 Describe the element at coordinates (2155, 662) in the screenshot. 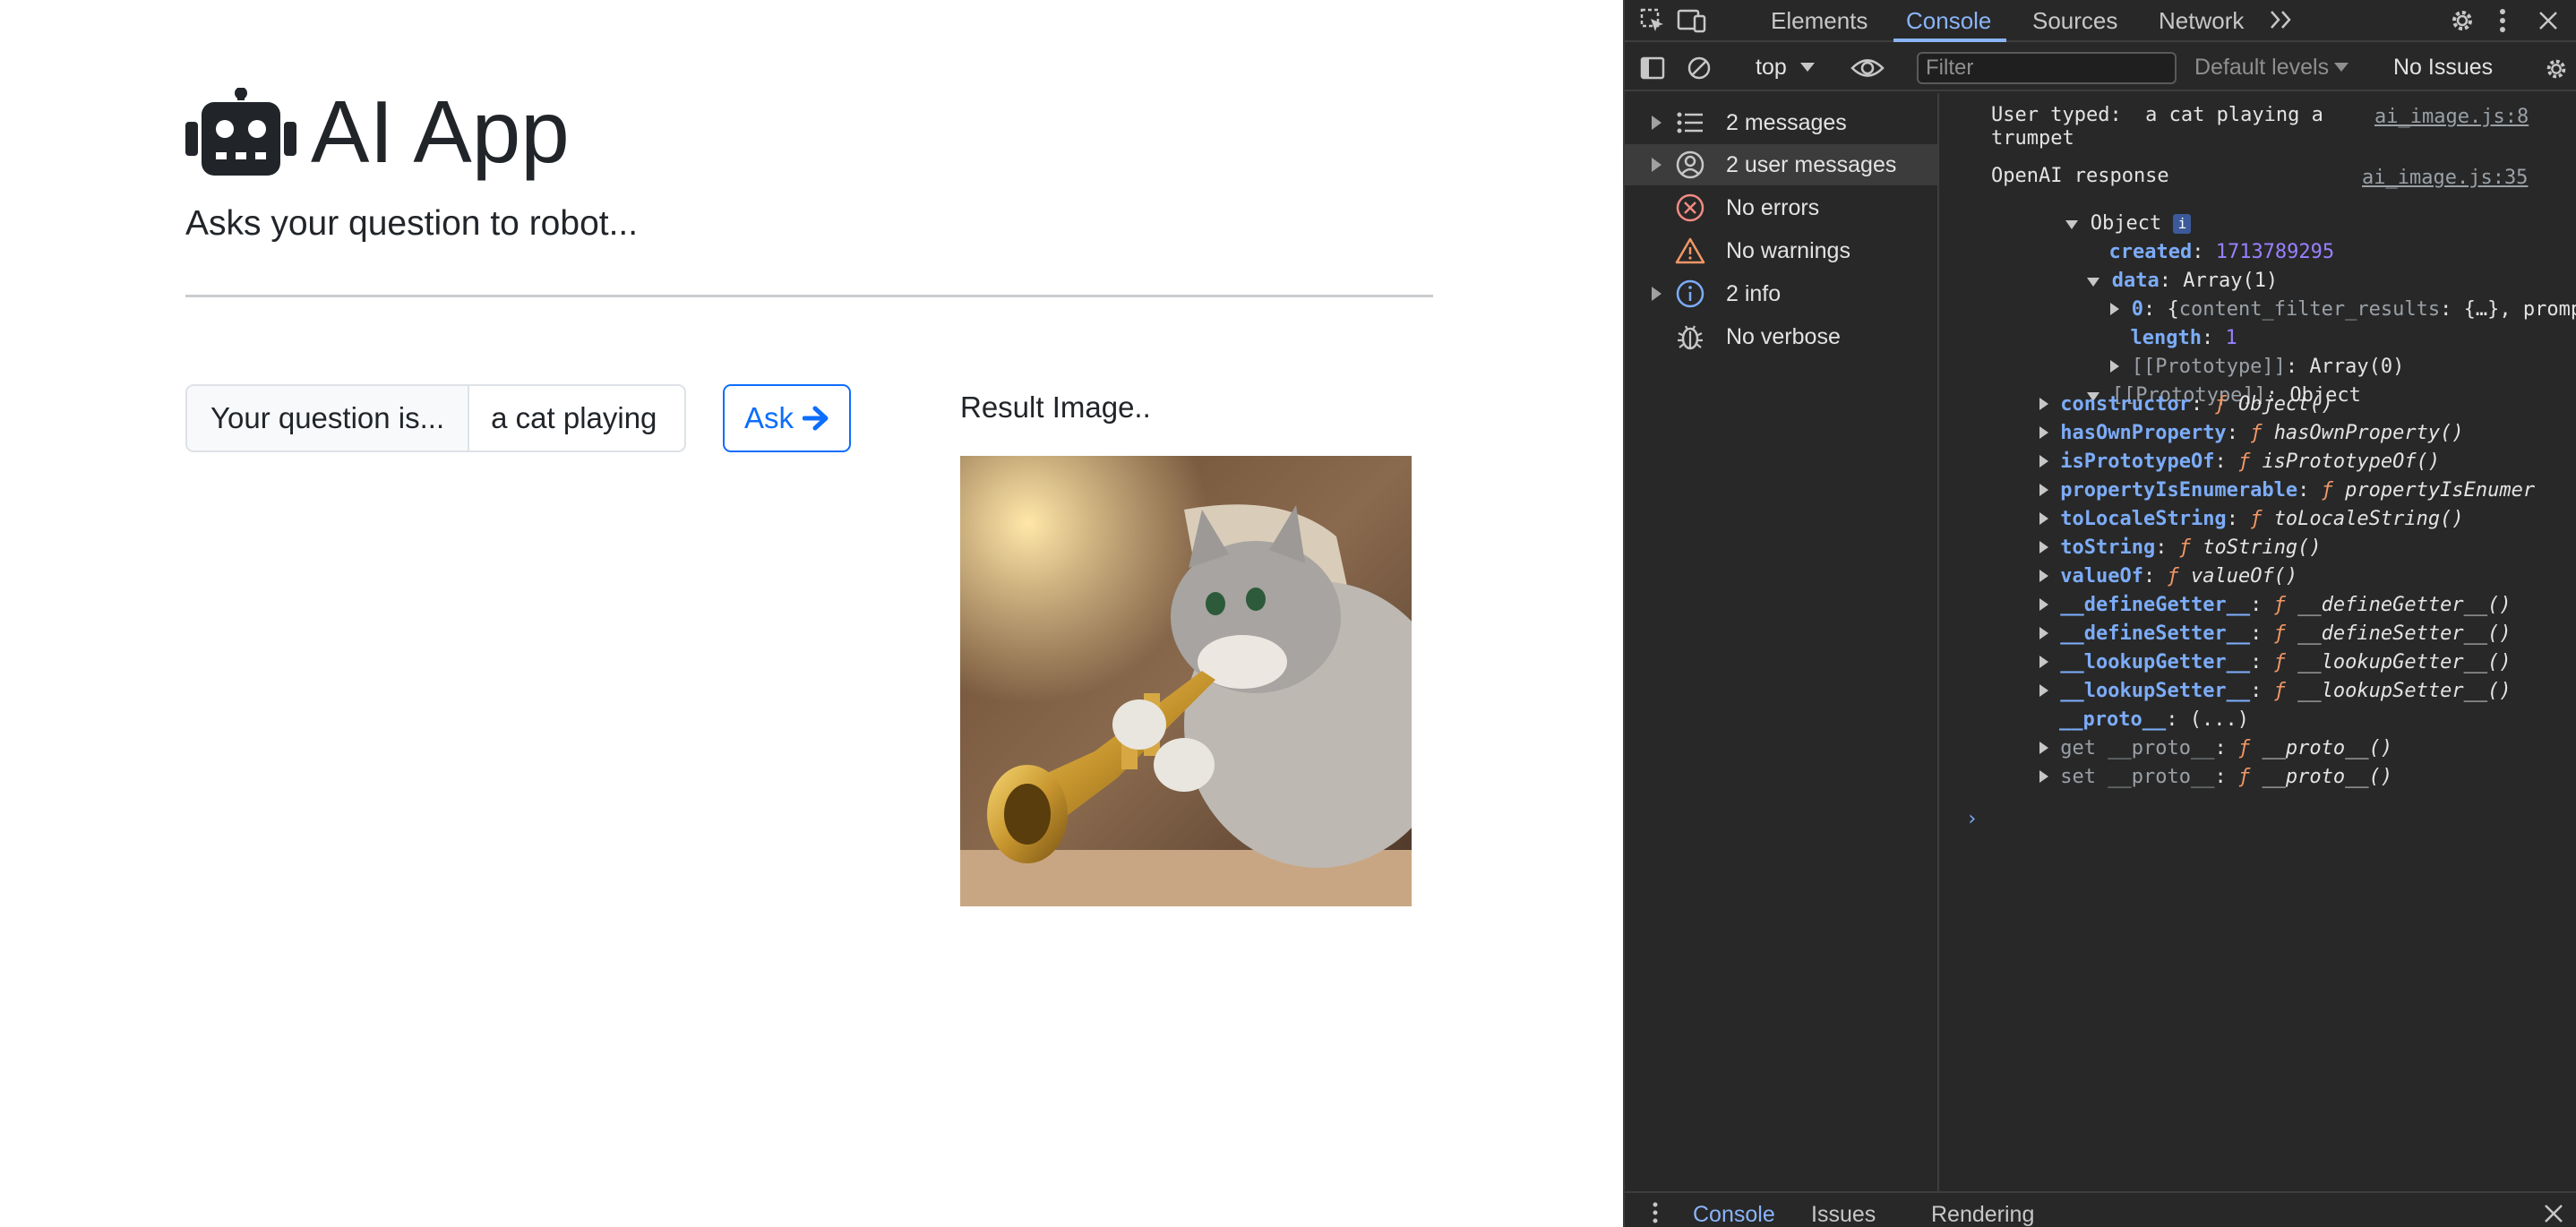

I see `property-key: __lookupGetter__` at that location.